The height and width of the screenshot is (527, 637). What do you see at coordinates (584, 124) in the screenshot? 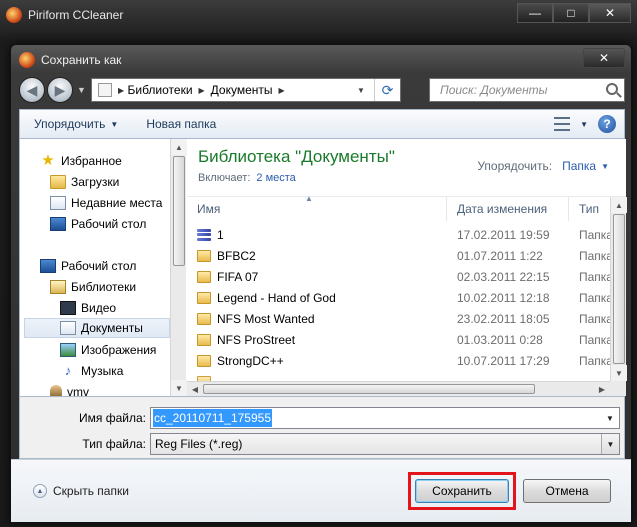
I see `view-dropdown-icon: ▼` at bounding box center [584, 124].